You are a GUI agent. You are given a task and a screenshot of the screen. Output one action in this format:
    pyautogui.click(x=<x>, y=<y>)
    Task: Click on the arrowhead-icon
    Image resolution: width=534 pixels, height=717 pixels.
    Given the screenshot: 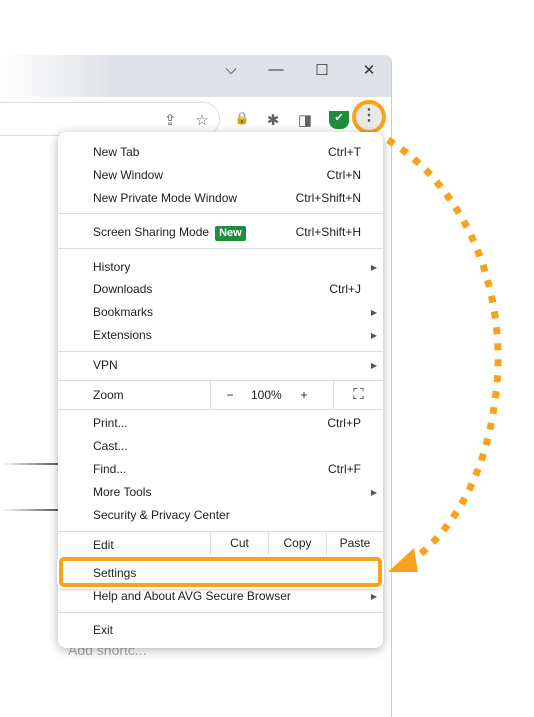 What is the action you would take?
    pyautogui.click(x=403, y=560)
    